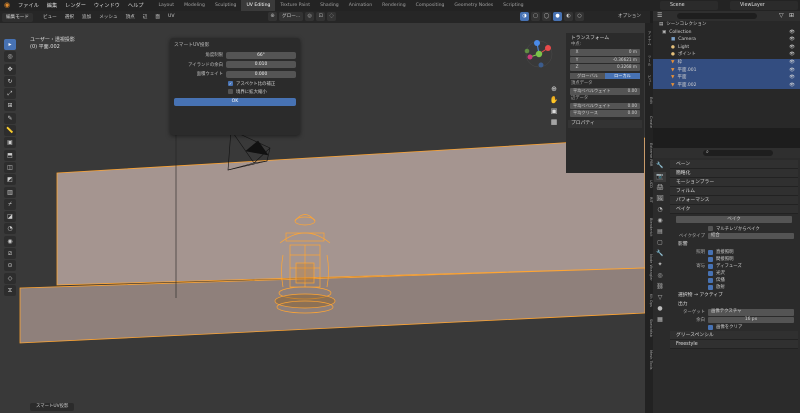  I want to click on view-layer-selector: ViewLayer, so click(764, 5).